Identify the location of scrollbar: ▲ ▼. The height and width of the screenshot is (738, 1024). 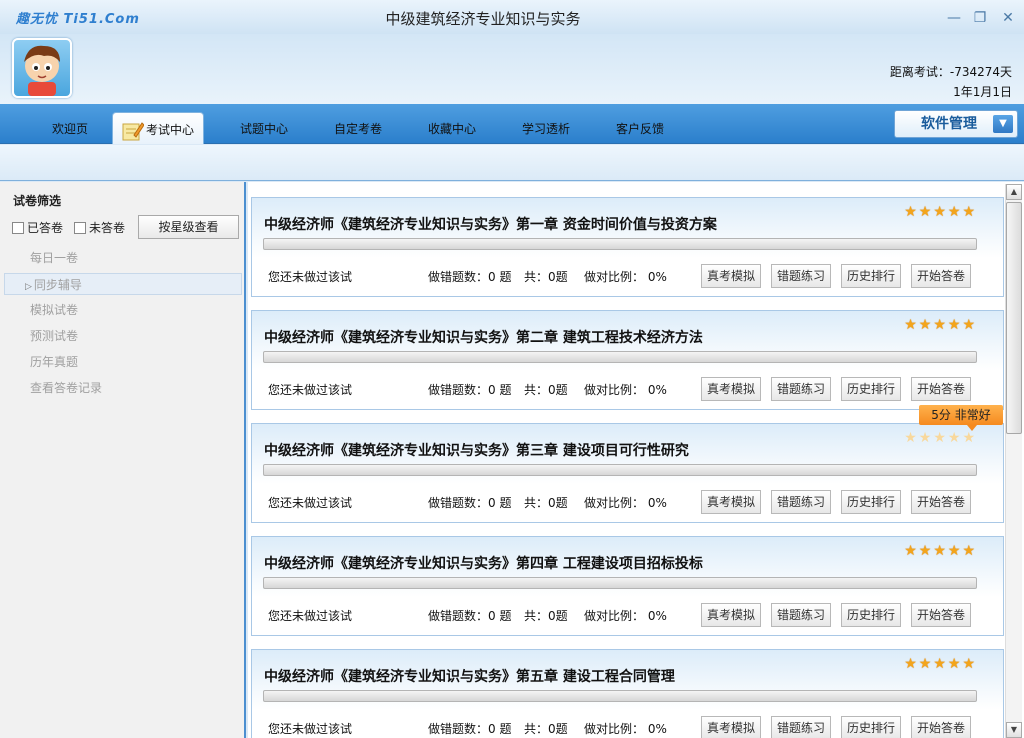
(1013, 461).